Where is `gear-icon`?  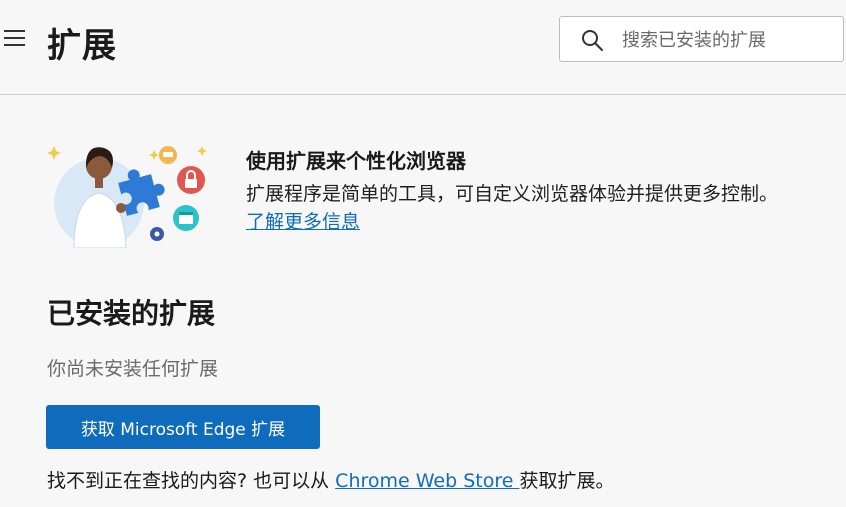 gear-icon is located at coordinates (157, 234).